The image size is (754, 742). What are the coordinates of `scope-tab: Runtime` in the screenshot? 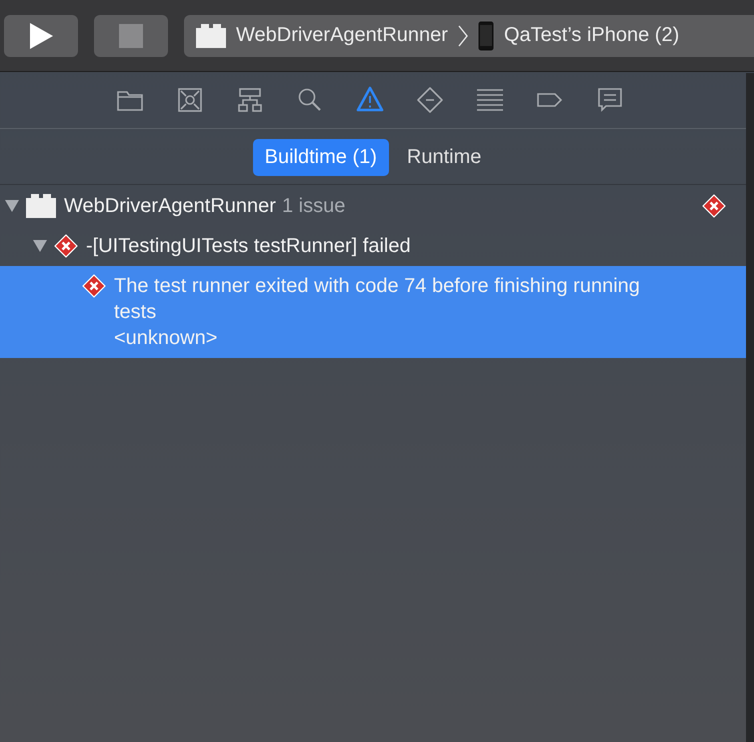 It's located at (444, 157).